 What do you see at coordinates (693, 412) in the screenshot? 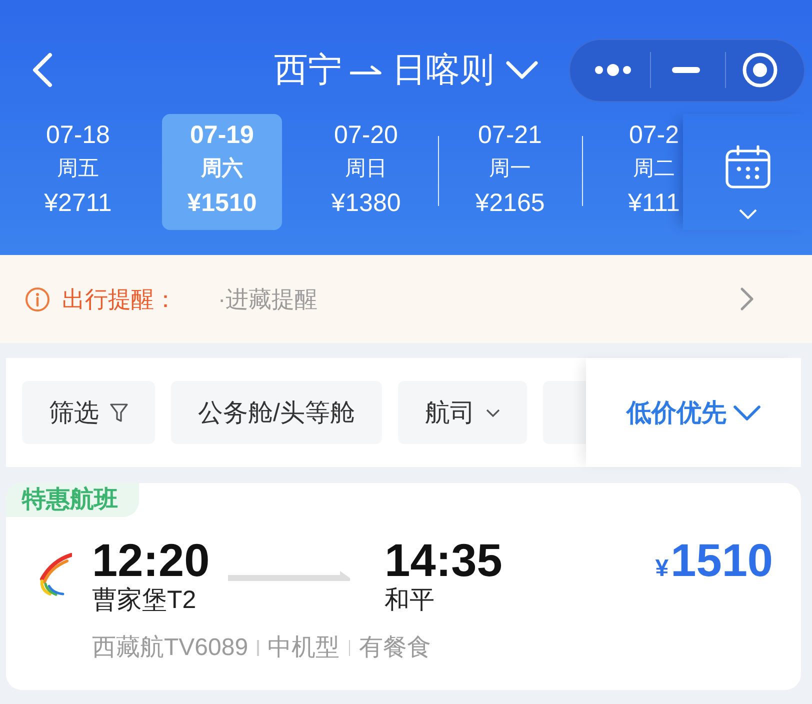
I see `sort-button: 低价优先` at bounding box center [693, 412].